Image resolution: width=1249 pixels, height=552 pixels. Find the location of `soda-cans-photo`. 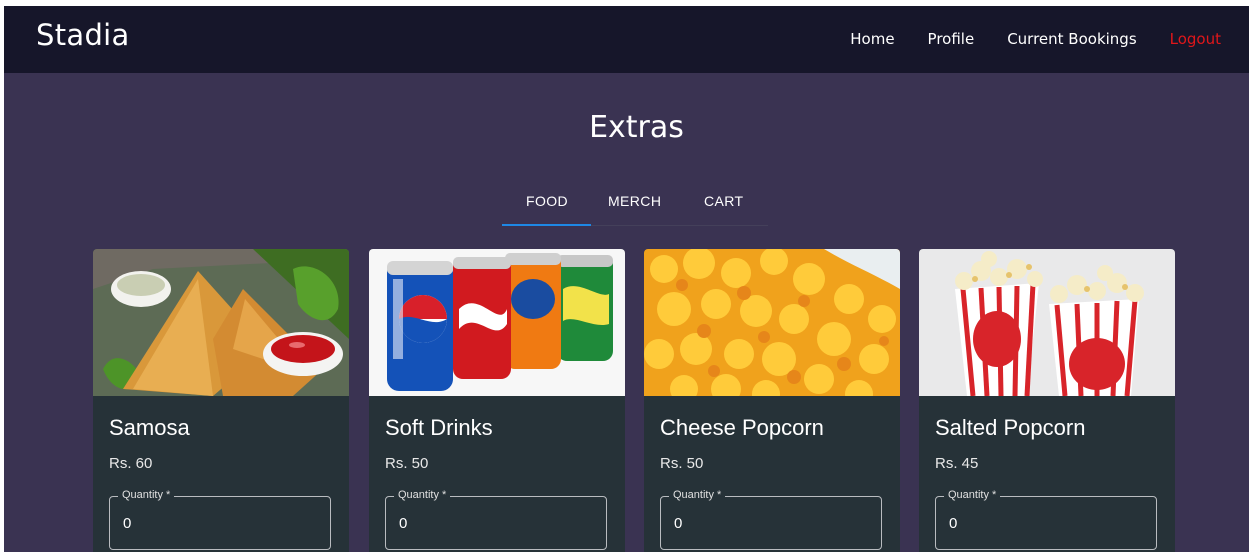

soda-cans-photo is located at coordinates (497, 322).